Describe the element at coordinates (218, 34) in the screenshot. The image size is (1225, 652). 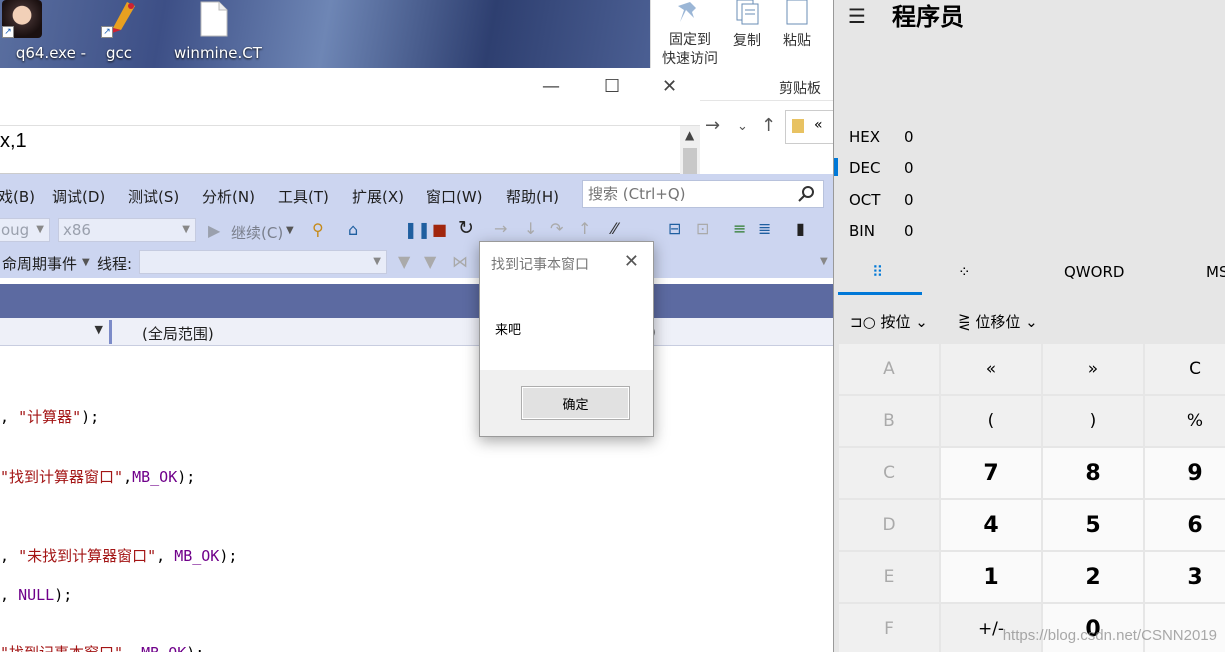
I see `desktop-icon-winmine: winmine.CT` at that location.